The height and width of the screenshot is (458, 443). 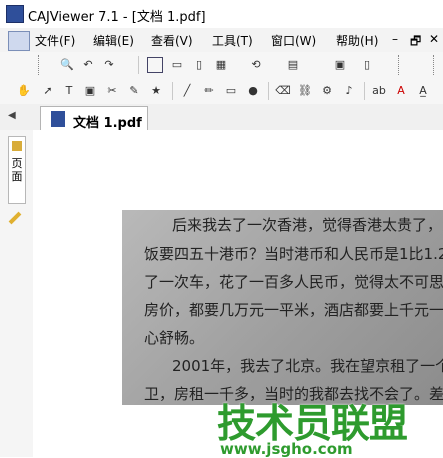 I want to click on minimize-button: –, so click(x=395, y=39).